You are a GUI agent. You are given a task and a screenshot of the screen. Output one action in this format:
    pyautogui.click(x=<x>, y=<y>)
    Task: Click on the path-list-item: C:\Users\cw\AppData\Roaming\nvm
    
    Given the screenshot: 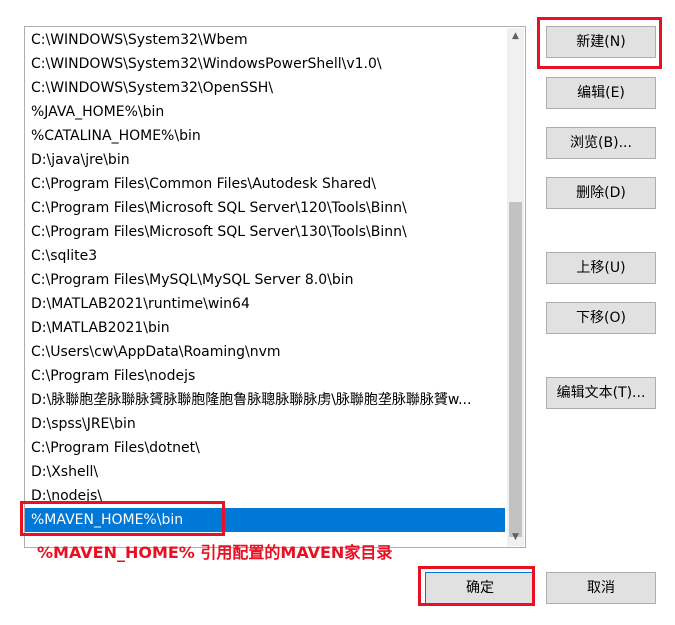 What is the action you would take?
    pyautogui.click(x=265, y=352)
    